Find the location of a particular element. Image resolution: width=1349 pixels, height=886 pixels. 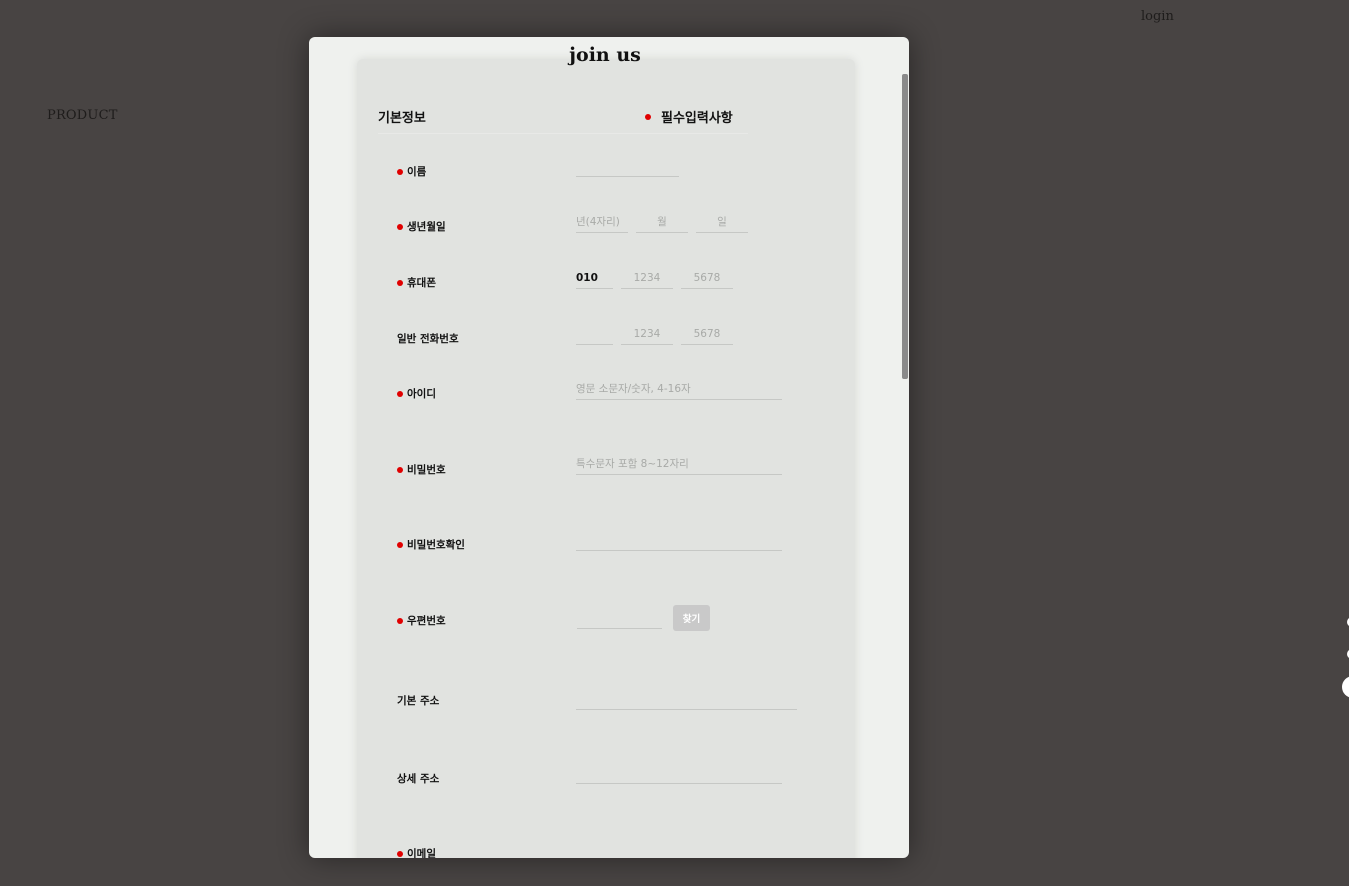

zipcode-find-button: 찾기 is located at coordinates (691, 618).